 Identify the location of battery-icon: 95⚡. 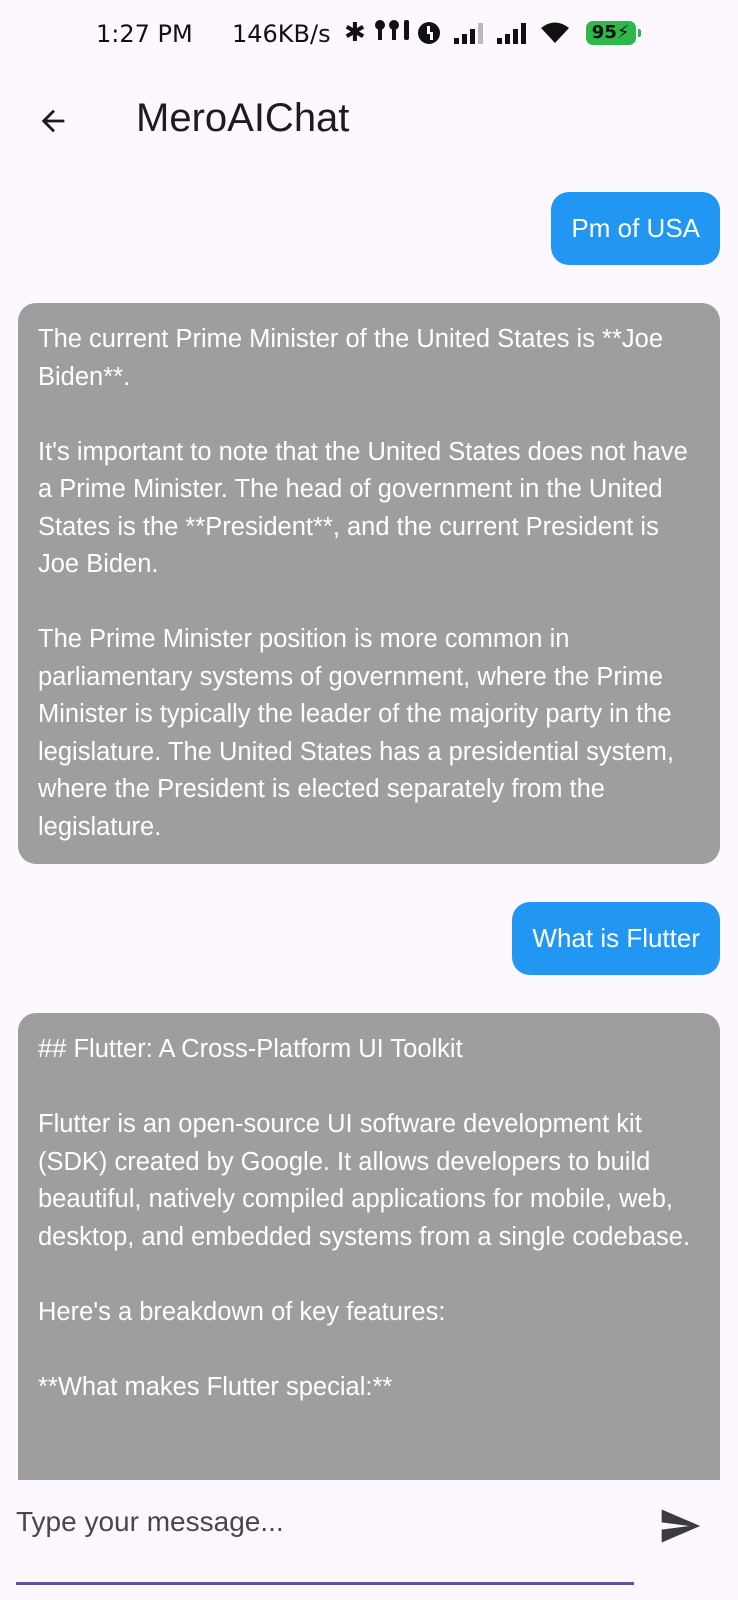
(613, 32).